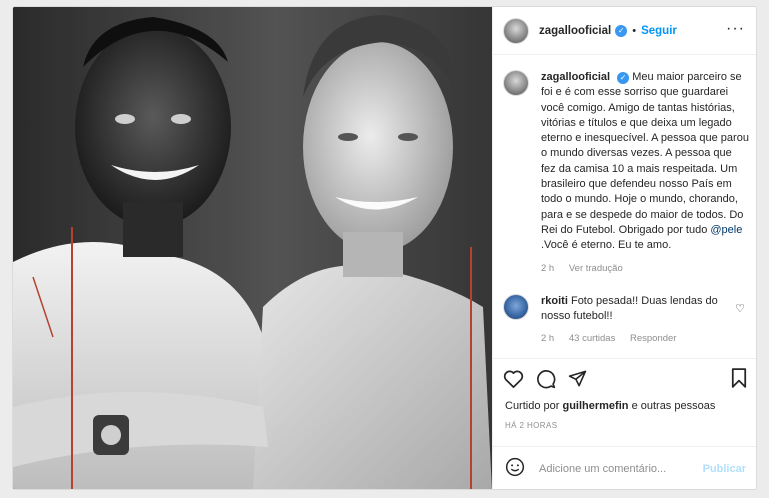  Describe the element at coordinates (575, 77) in the screenshot. I see `caption-username: zagallooficial` at that location.